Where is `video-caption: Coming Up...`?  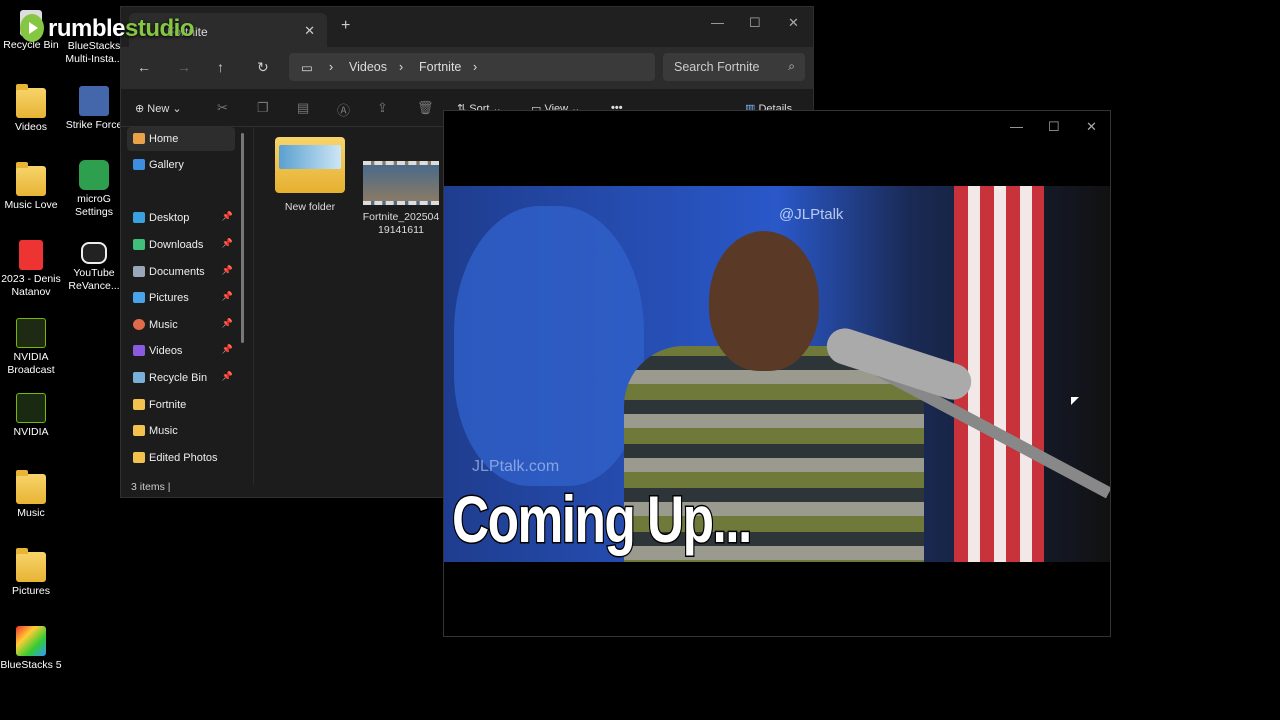
video-caption: Coming Up... is located at coordinates (602, 519).